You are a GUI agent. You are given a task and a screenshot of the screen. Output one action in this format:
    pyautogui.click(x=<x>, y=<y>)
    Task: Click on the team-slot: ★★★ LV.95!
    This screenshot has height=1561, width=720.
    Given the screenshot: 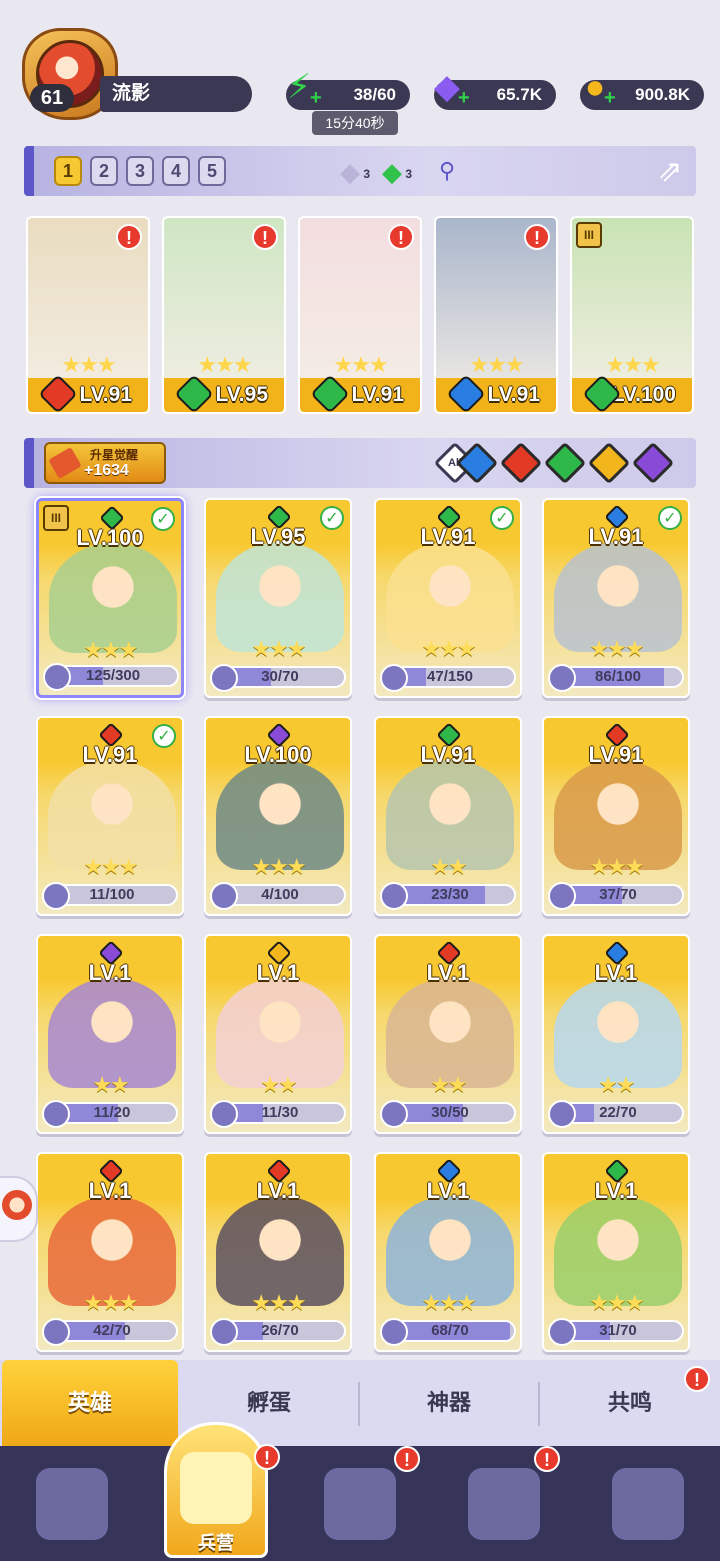 What is the action you would take?
    pyautogui.click(x=224, y=315)
    